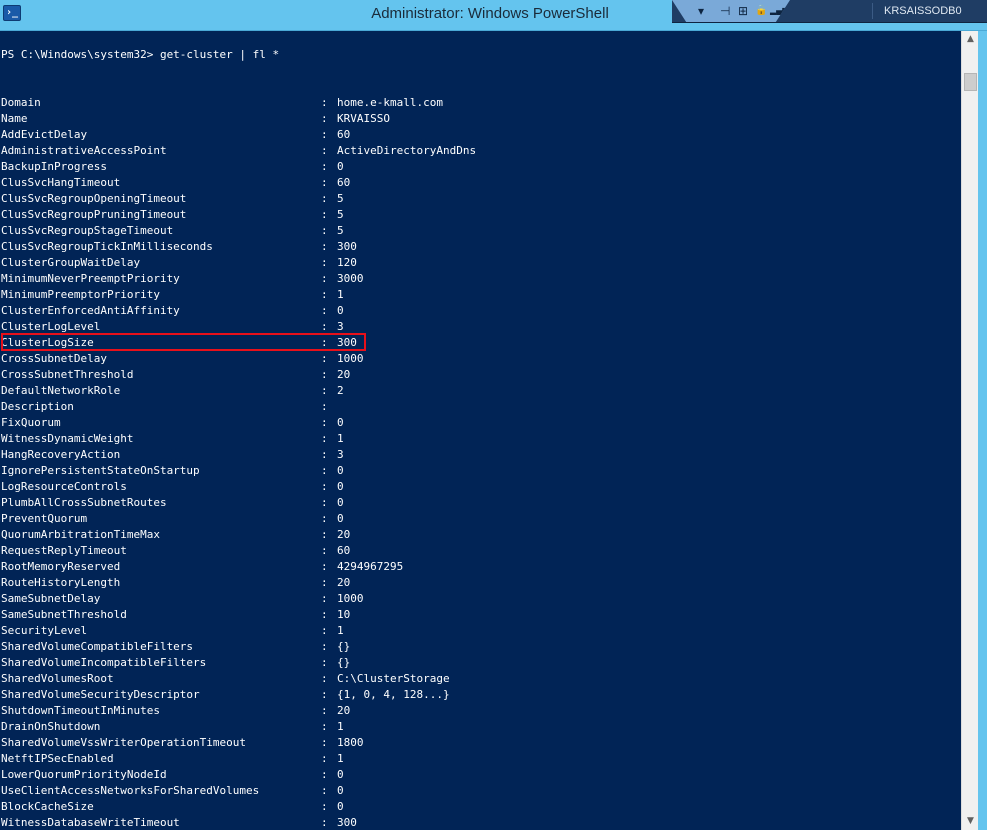 Image resolution: width=987 pixels, height=830 pixels. What do you see at coordinates (47, 342) in the screenshot?
I see `property-name: ClusterLogSize` at bounding box center [47, 342].